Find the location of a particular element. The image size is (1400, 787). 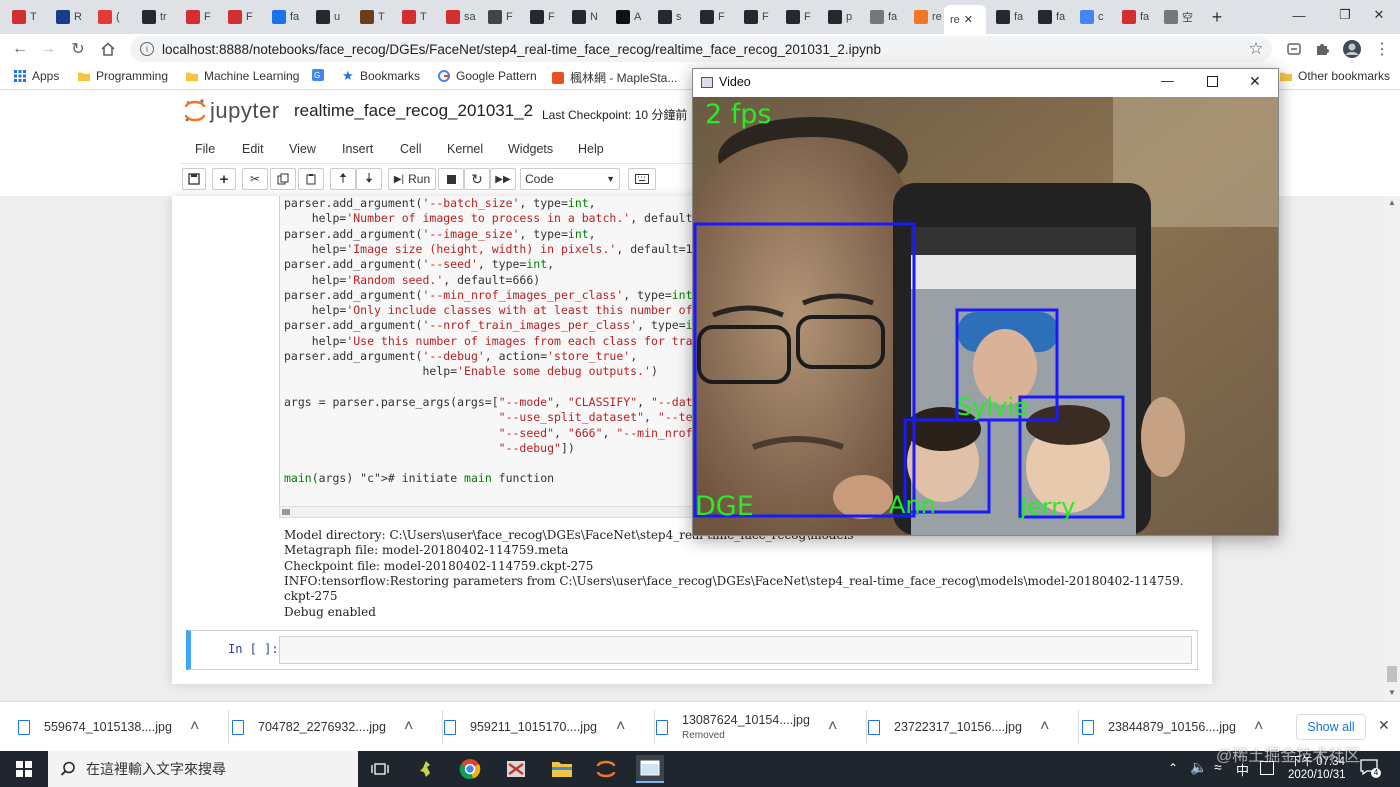

bookmark-translate: G is located at coordinates (321, 75).